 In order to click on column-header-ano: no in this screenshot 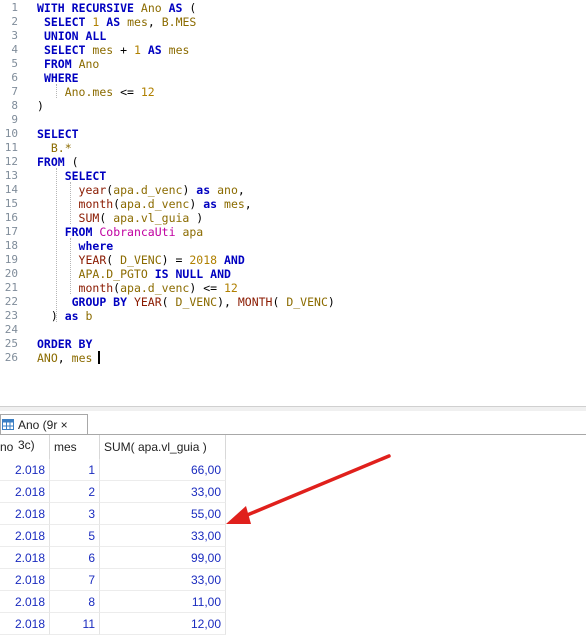, I will do `click(25, 447)`.